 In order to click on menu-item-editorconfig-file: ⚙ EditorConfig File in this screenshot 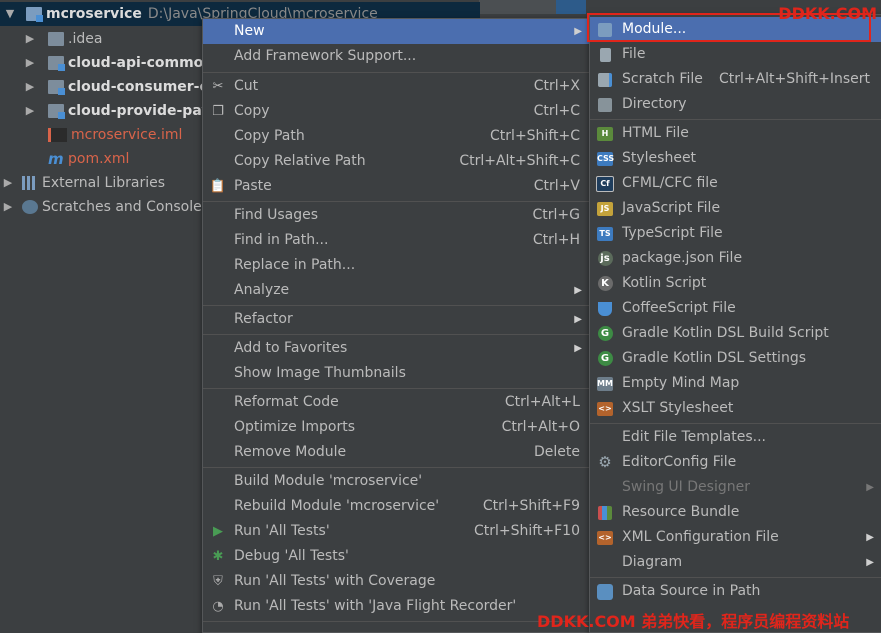, I will do `click(735, 462)`.